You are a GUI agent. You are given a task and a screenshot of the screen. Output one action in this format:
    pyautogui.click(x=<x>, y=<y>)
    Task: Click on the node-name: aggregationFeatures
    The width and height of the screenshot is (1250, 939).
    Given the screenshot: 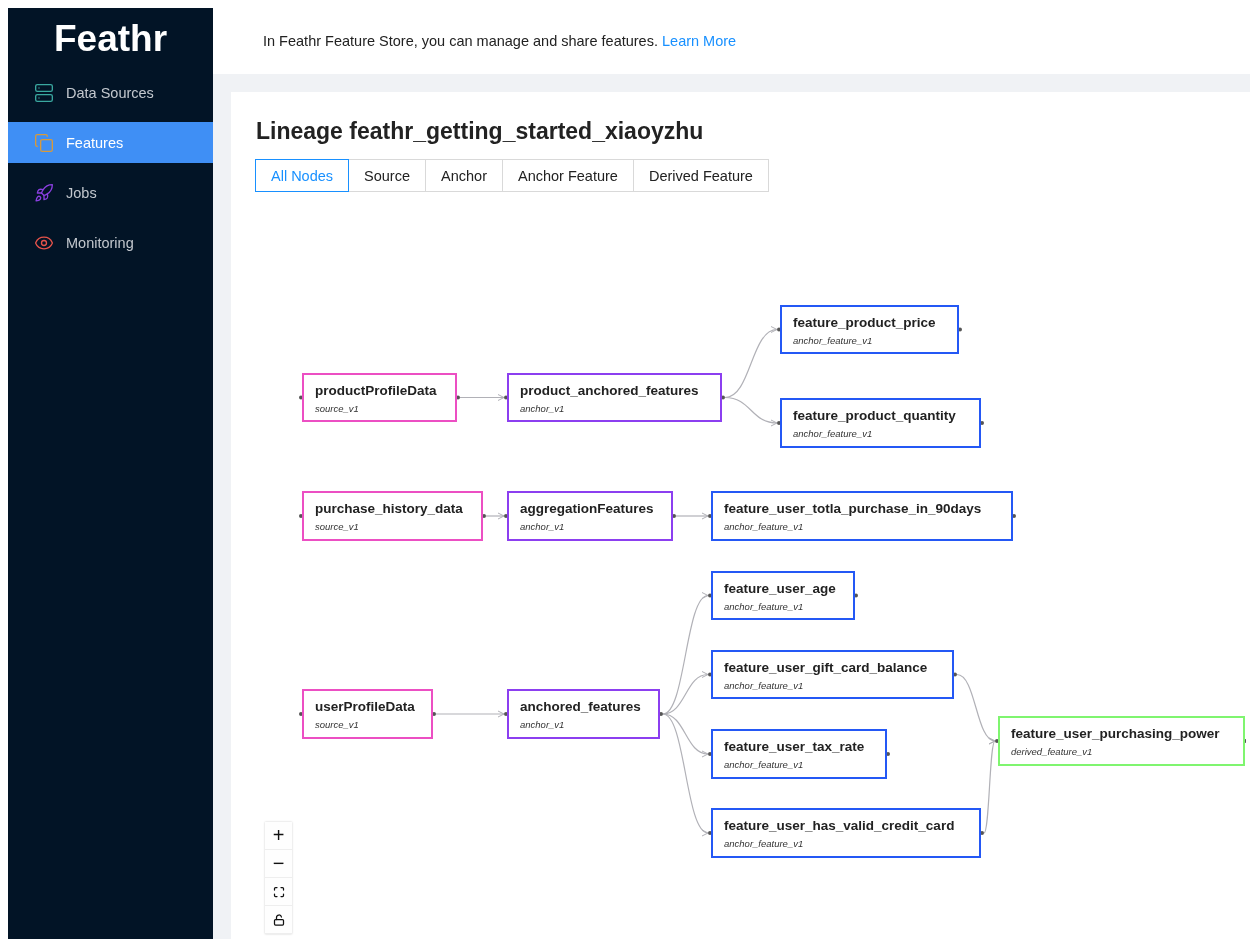 What is the action you would take?
    pyautogui.click(x=587, y=508)
    